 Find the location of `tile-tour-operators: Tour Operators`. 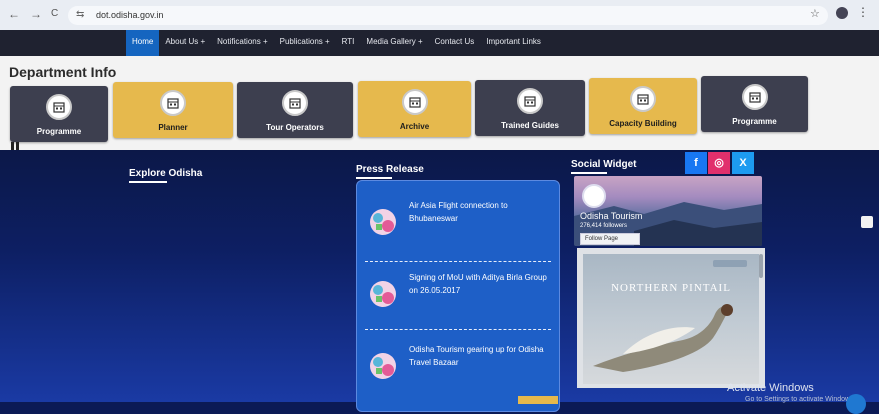

tile-tour-operators: Tour Operators is located at coordinates (295, 110).